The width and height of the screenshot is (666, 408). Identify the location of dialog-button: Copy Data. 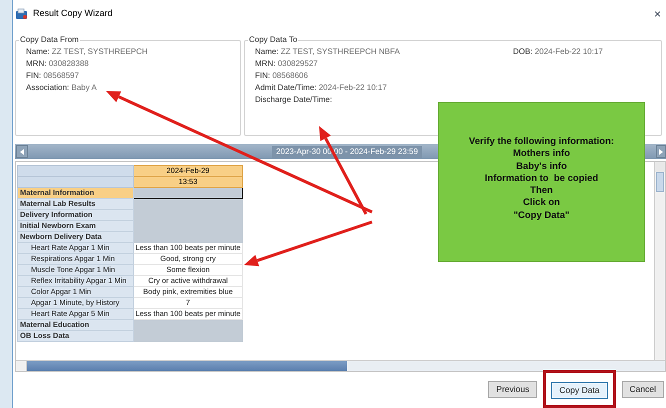
(579, 390).